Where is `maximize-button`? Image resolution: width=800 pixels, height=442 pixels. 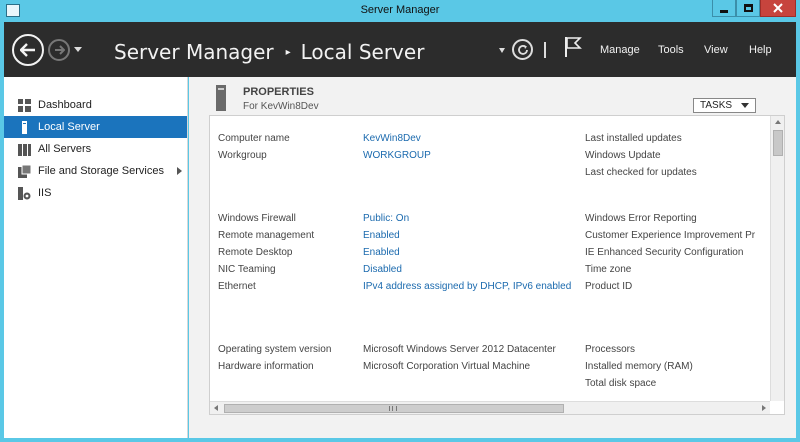 maximize-button is located at coordinates (748, 8).